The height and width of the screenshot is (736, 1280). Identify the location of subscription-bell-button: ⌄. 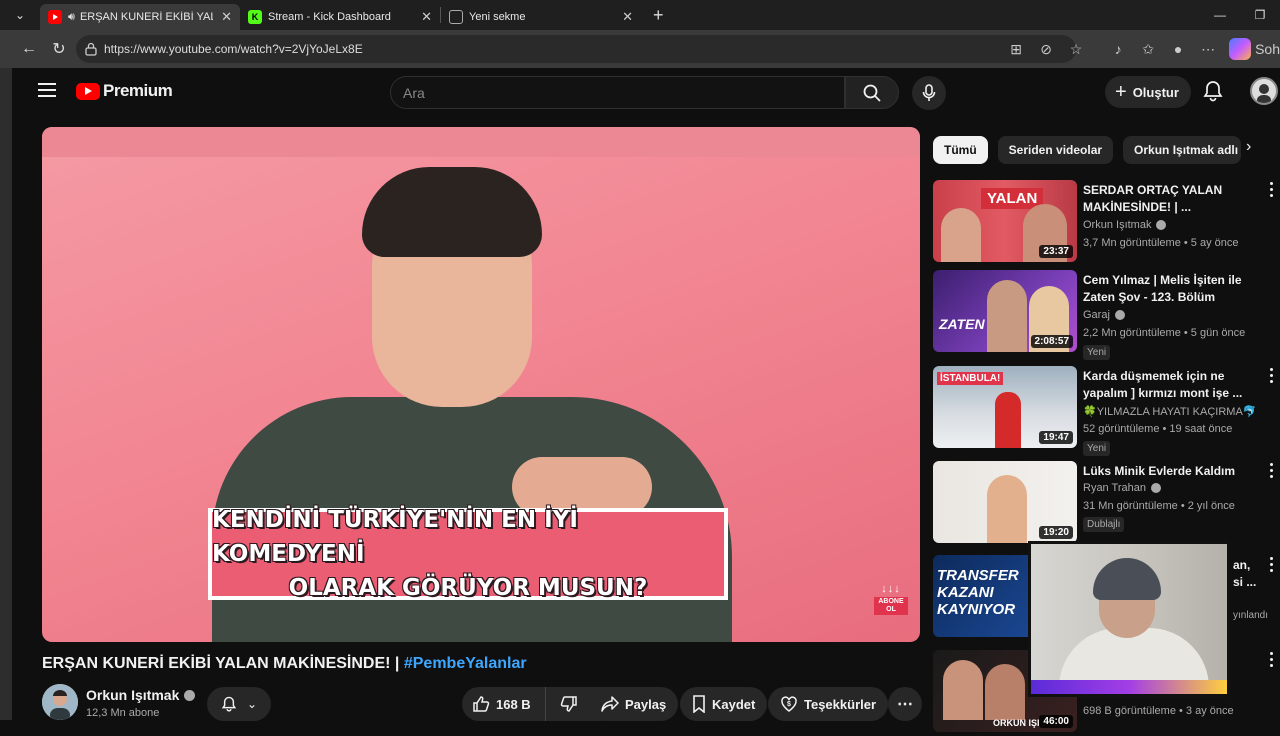
(239, 704).